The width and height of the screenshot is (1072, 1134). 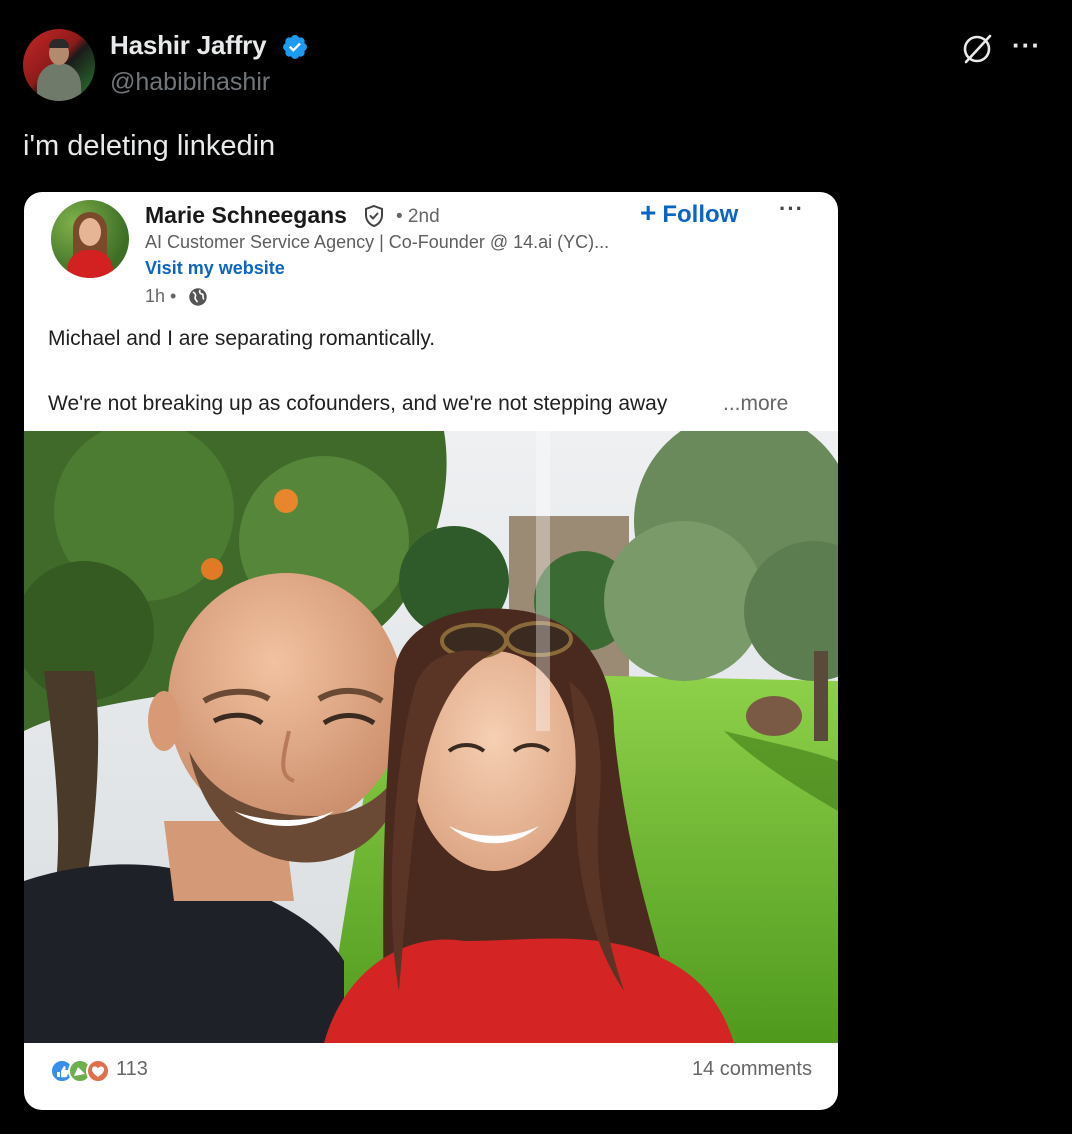 What do you see at coordinates (188, 45) in the screenshot?
I see `author-name: Hashir Jaffry` at bounding box center [188, 45].